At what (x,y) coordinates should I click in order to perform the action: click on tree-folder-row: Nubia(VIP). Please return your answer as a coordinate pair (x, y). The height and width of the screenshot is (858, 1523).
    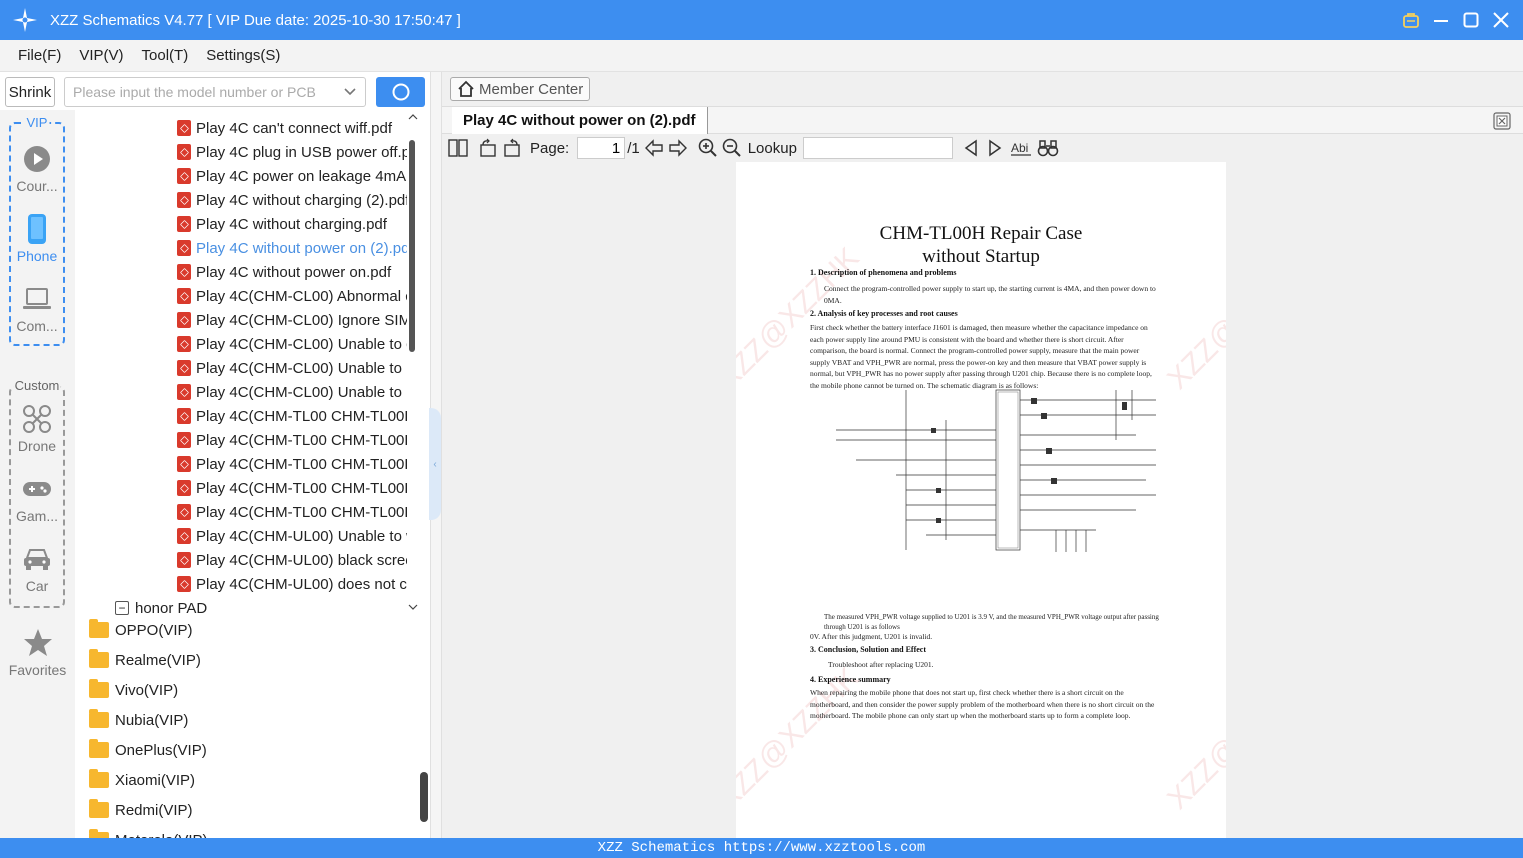
    Looking at the image, I should click on (138, 720).